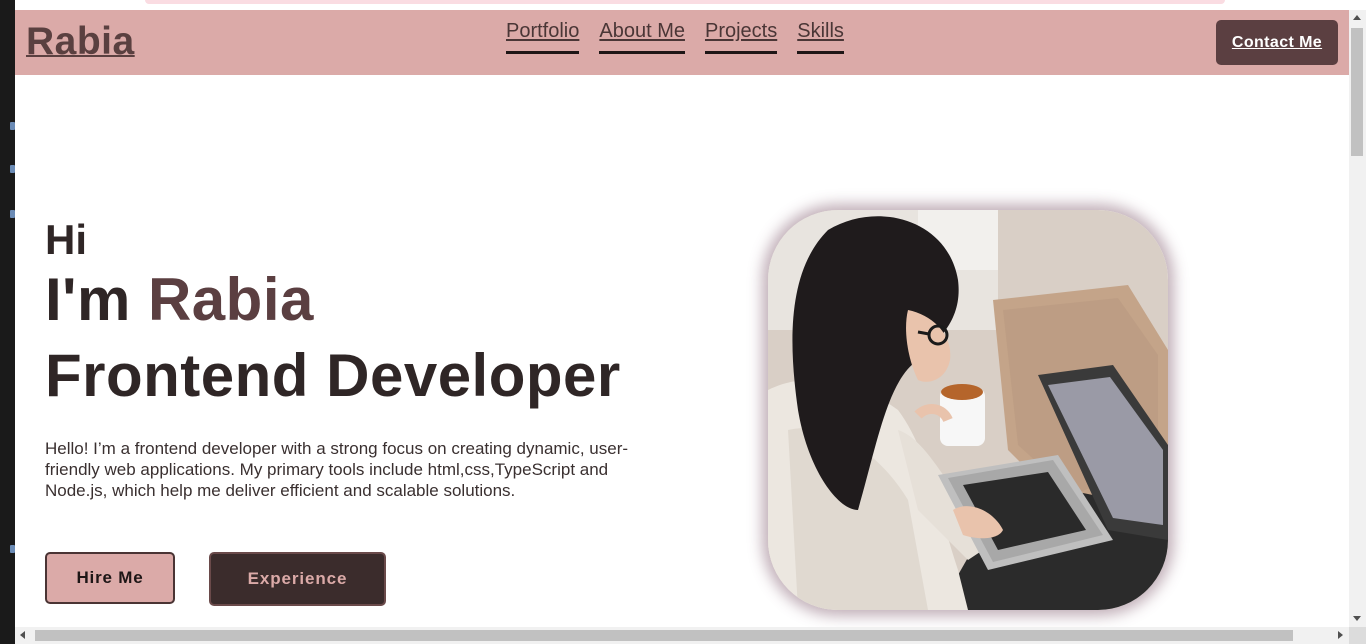  I want to click on hero-name: Rabia, so click(230, 299).